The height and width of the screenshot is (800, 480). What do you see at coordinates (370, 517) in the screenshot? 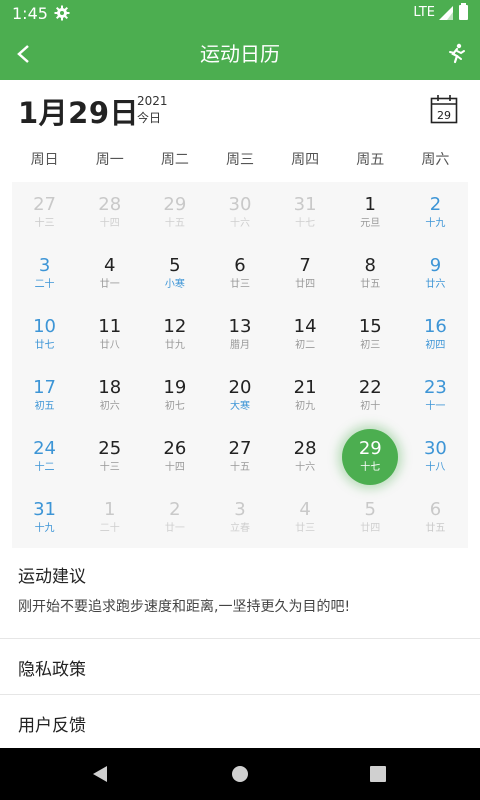
I see `calendar-day: 5 廿四` at bounding box center [370, 517].